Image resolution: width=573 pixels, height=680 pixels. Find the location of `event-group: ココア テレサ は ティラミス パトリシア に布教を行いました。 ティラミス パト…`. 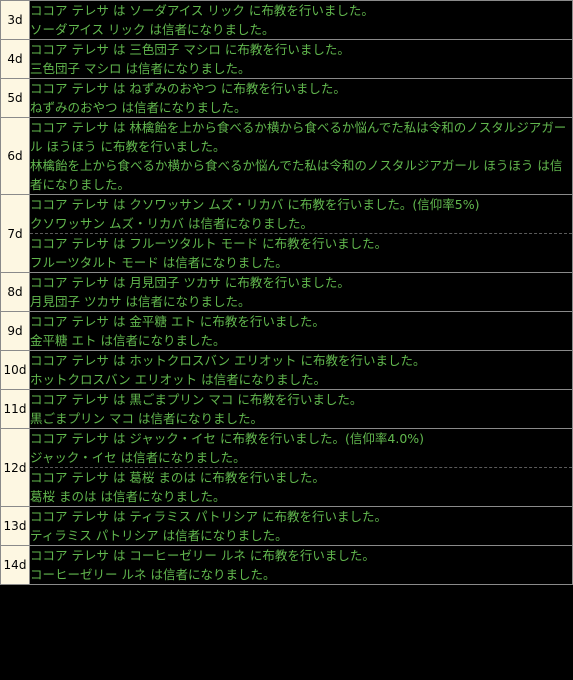

event-group: ココア テレサ は ティラミス パトリシア に布教を行いました。 ティラミス パト… is located at coordinates (301, 526).